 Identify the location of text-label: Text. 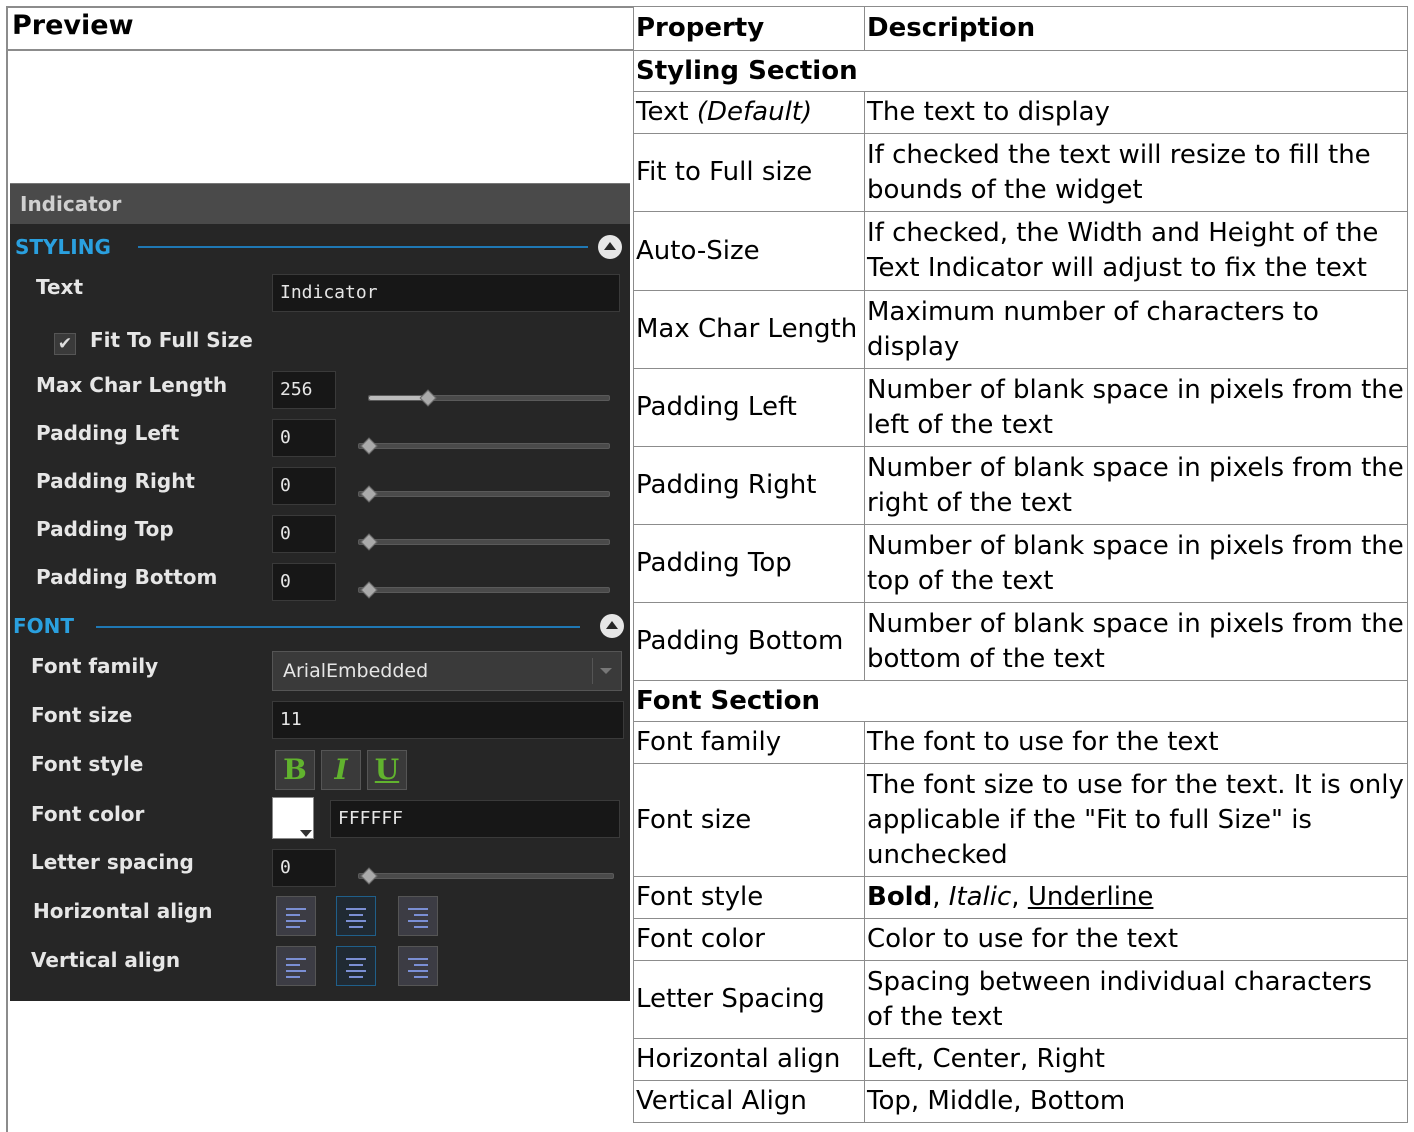
(60, 287).